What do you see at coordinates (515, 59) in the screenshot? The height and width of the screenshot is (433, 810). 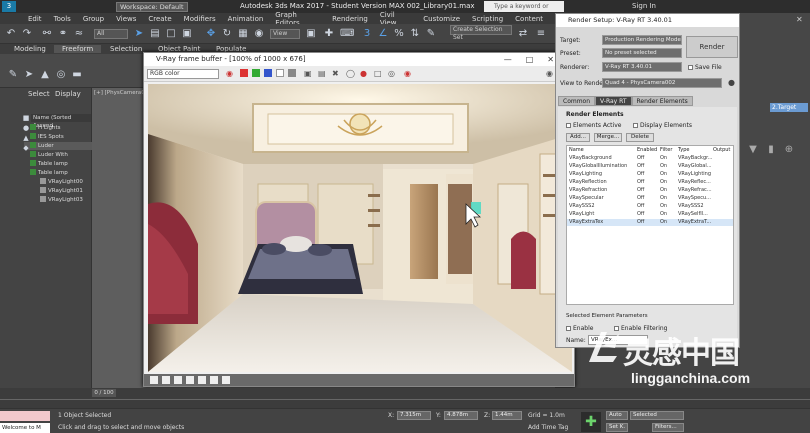 I see `minimize-icon: —` at bounding box center [515, 59].